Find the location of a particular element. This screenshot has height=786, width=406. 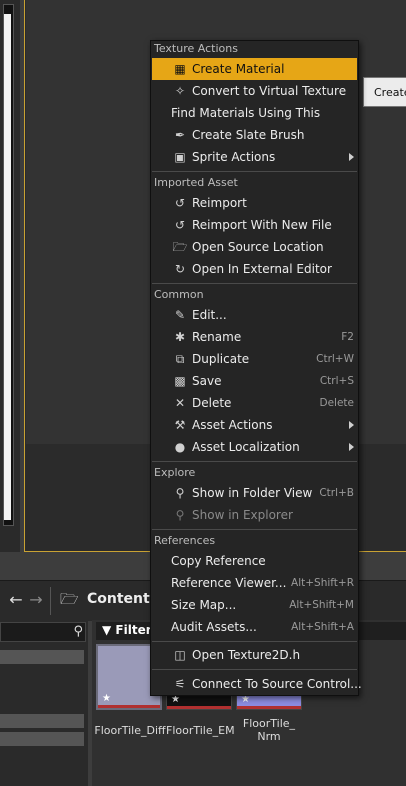

virtual-texture-icon: ✧ is located at coordinates (180, 91).